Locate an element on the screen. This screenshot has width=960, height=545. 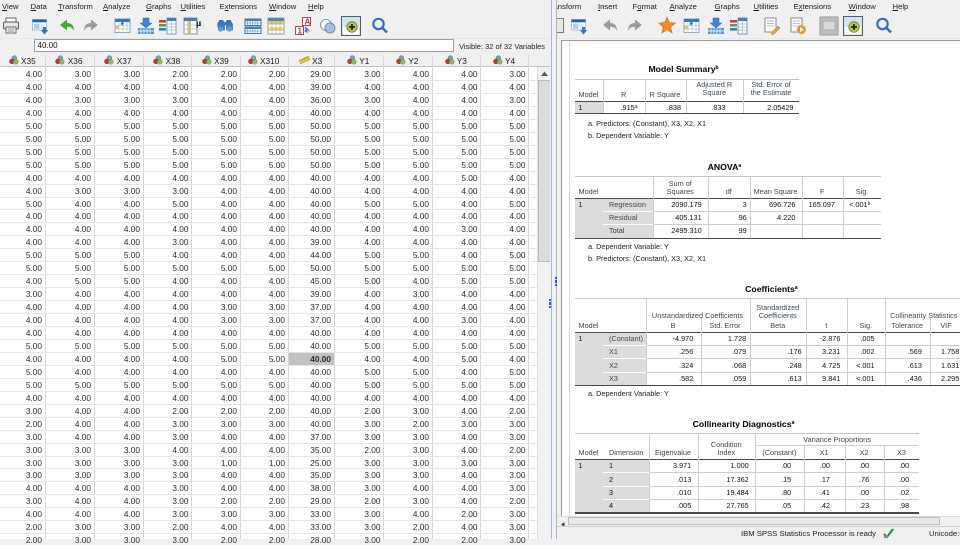
svg-text: 1 is located at coordinates (300, 30).